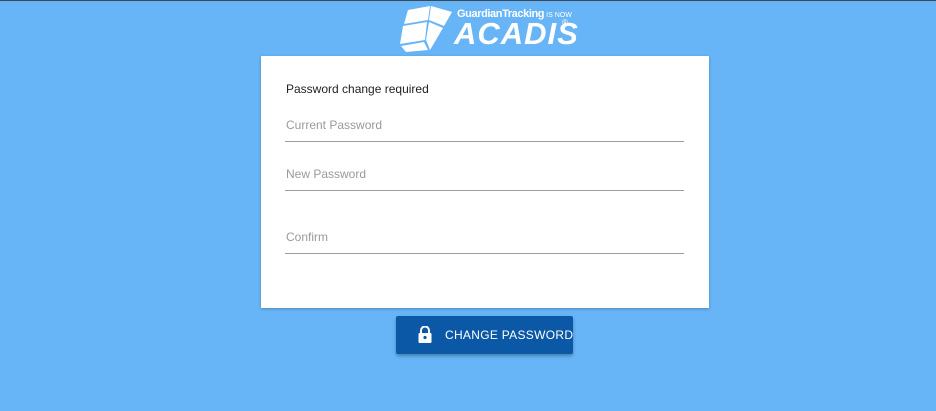  I want to click on current-password-input, so click(485, 125).